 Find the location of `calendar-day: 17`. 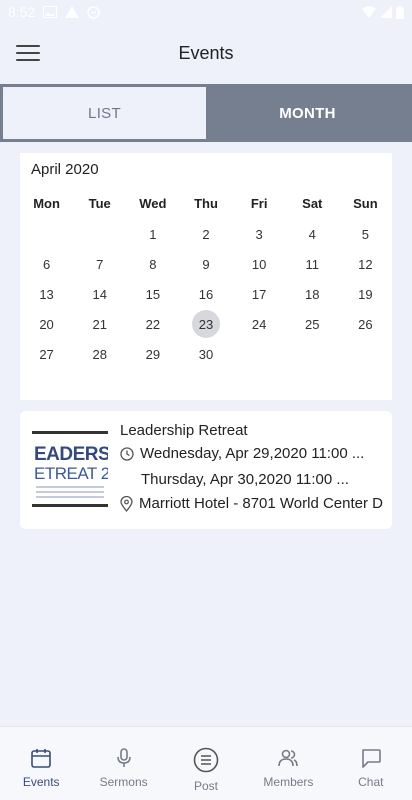

calendar-day: 17 is located at coordinates (259, 294).